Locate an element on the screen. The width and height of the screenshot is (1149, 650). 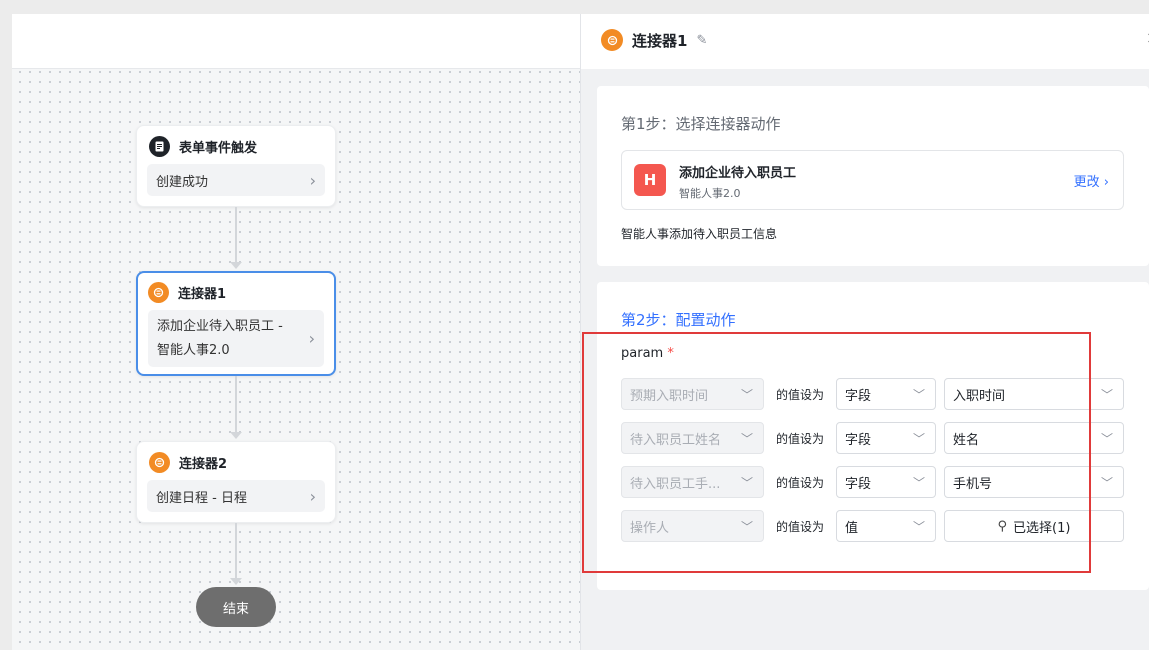
node-connector-2: 连接器2 创建日程 - 日程 › is located at coordinates (236, 482).